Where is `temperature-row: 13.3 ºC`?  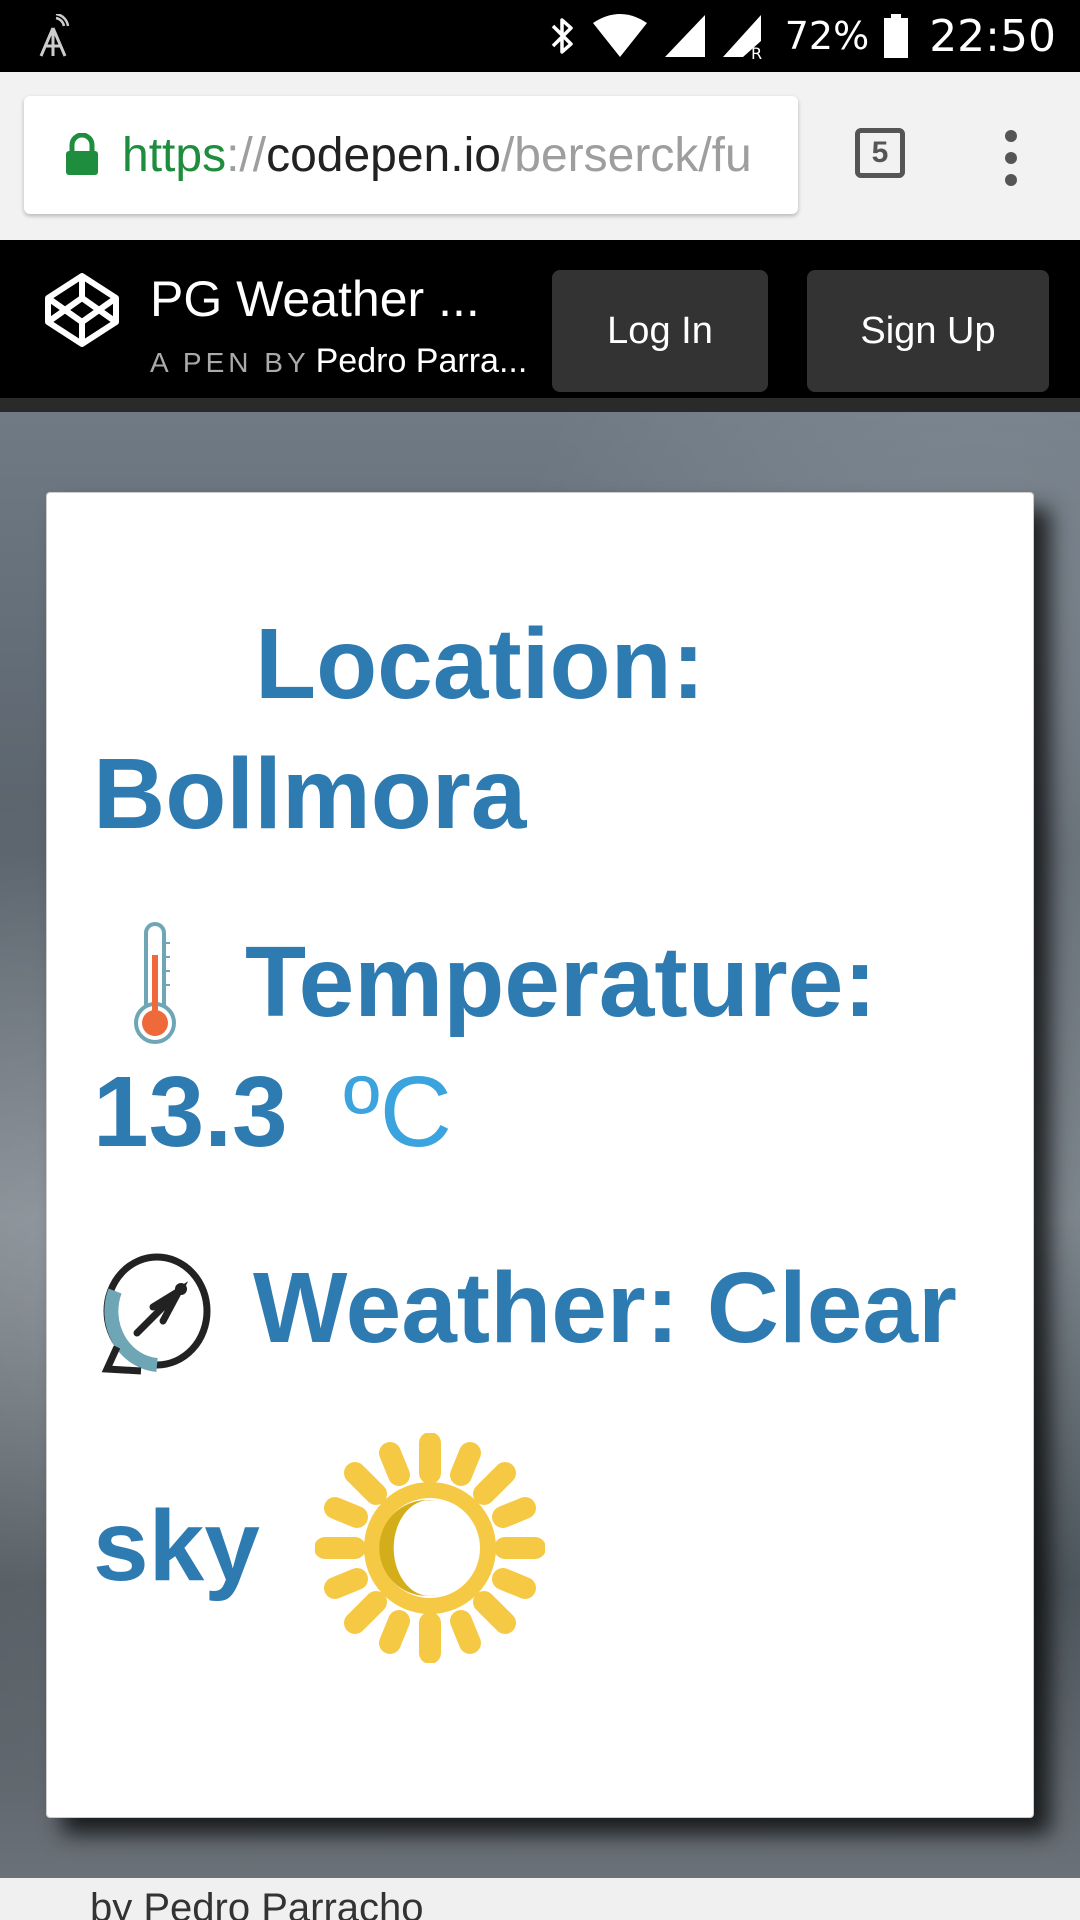 temperature-row: 13.3 ºC is located at coordinates (272, 1112).